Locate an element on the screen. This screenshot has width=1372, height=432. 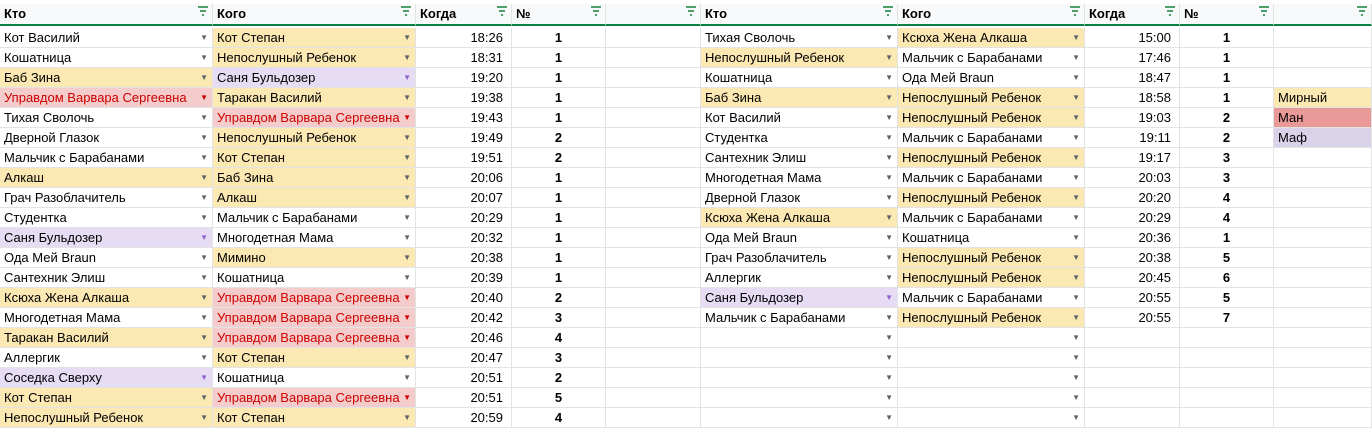
legend-item: Мирный is located at coordinates (1323, 98).